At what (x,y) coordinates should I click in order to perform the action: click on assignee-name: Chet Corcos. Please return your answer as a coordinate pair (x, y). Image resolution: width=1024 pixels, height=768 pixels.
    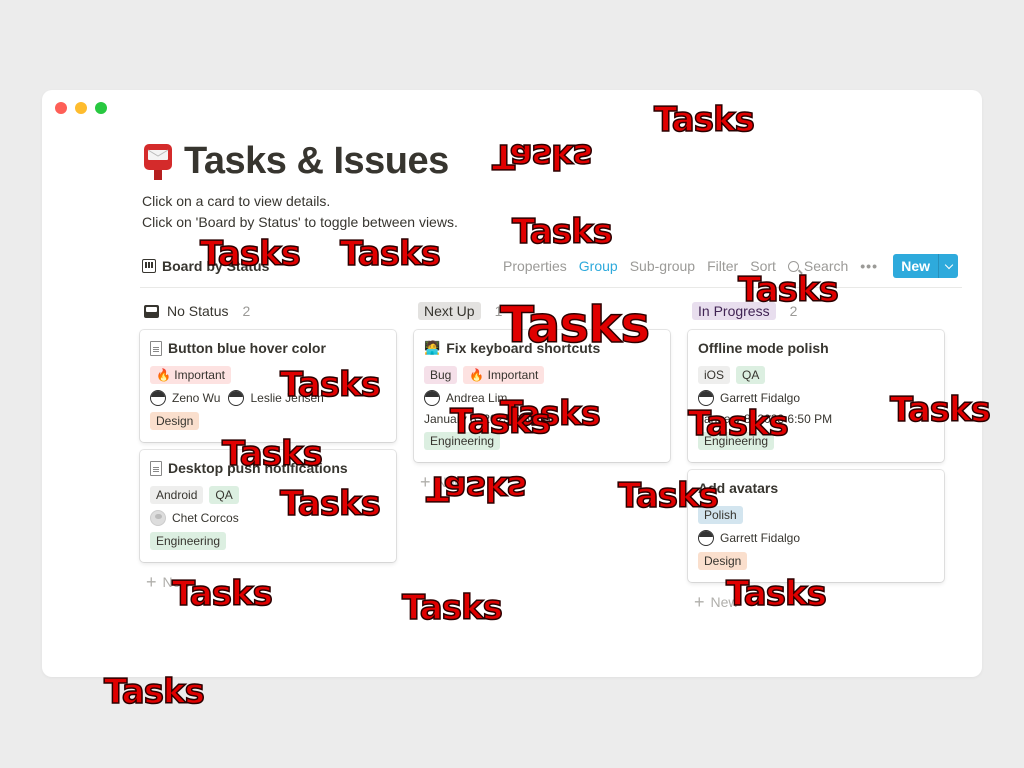
    Looking at the image, I should click on (205, 518).